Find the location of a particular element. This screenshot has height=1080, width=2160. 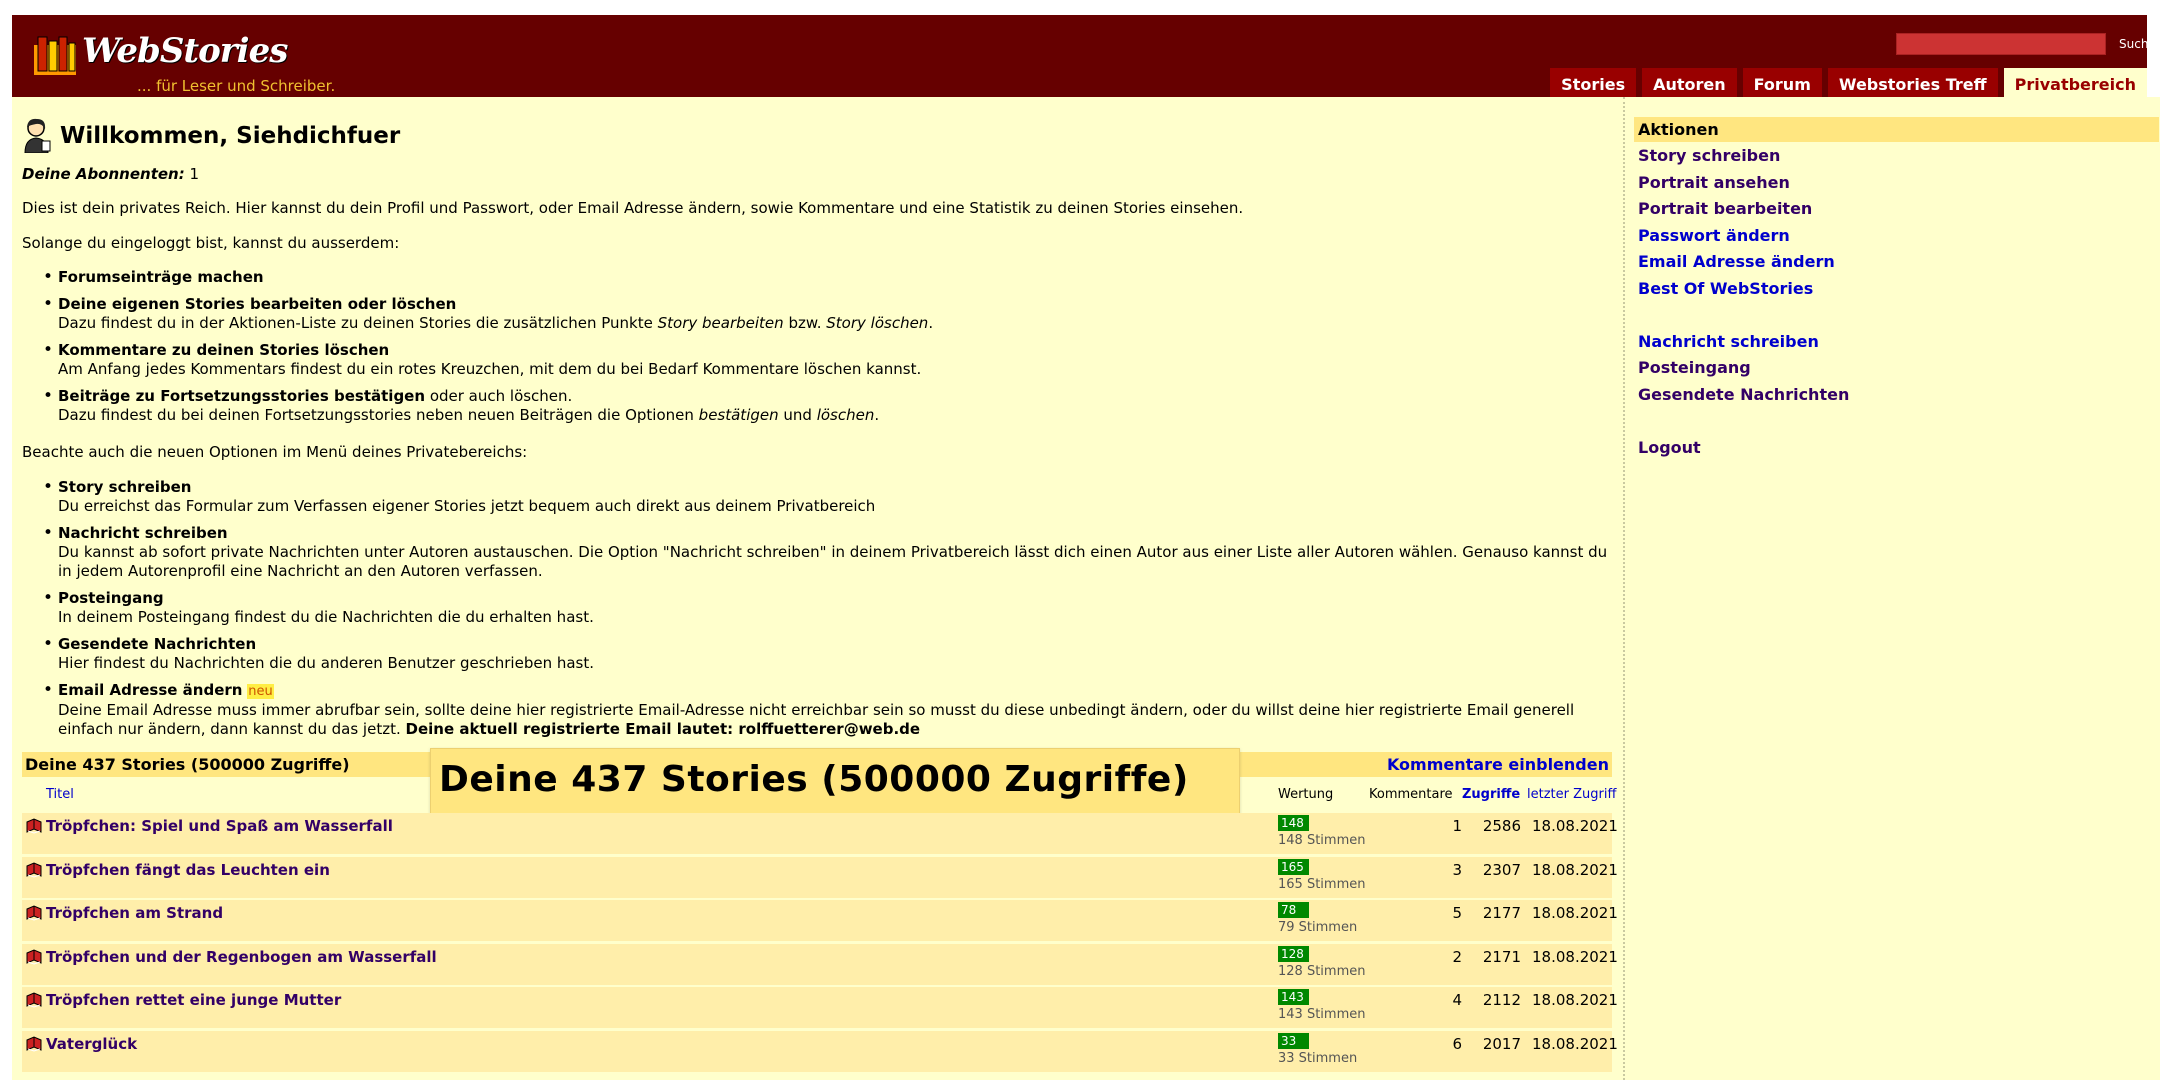

tab-stories: Stories is located at coordinates (1593, 82).